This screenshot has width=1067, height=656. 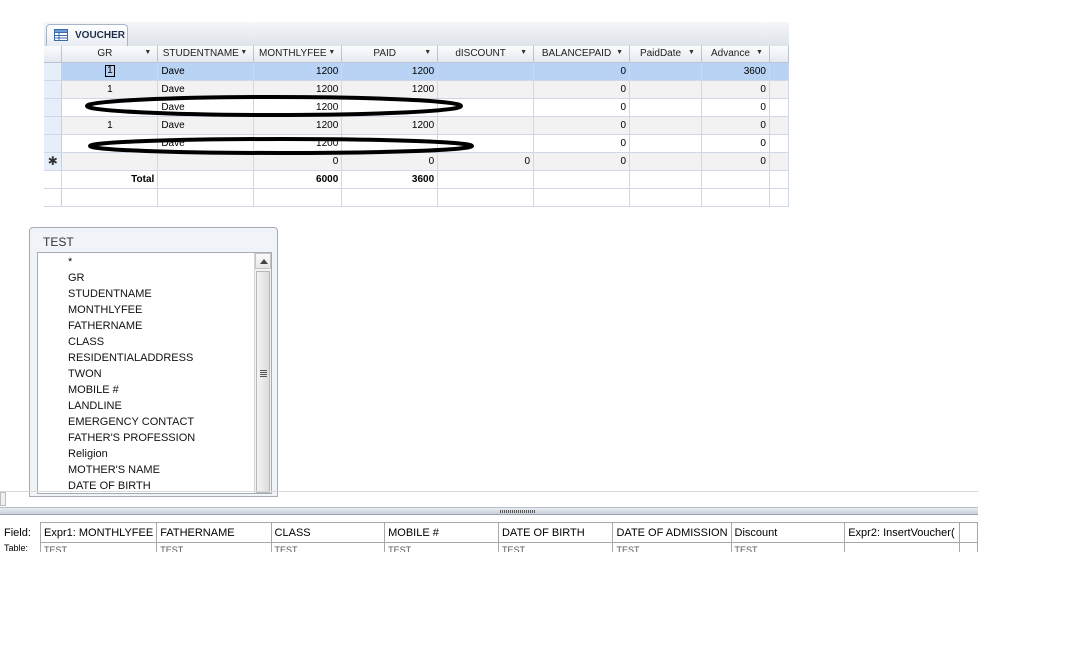 I want to click on cell-monthlyfee: 0, so click(x=298, y=161).